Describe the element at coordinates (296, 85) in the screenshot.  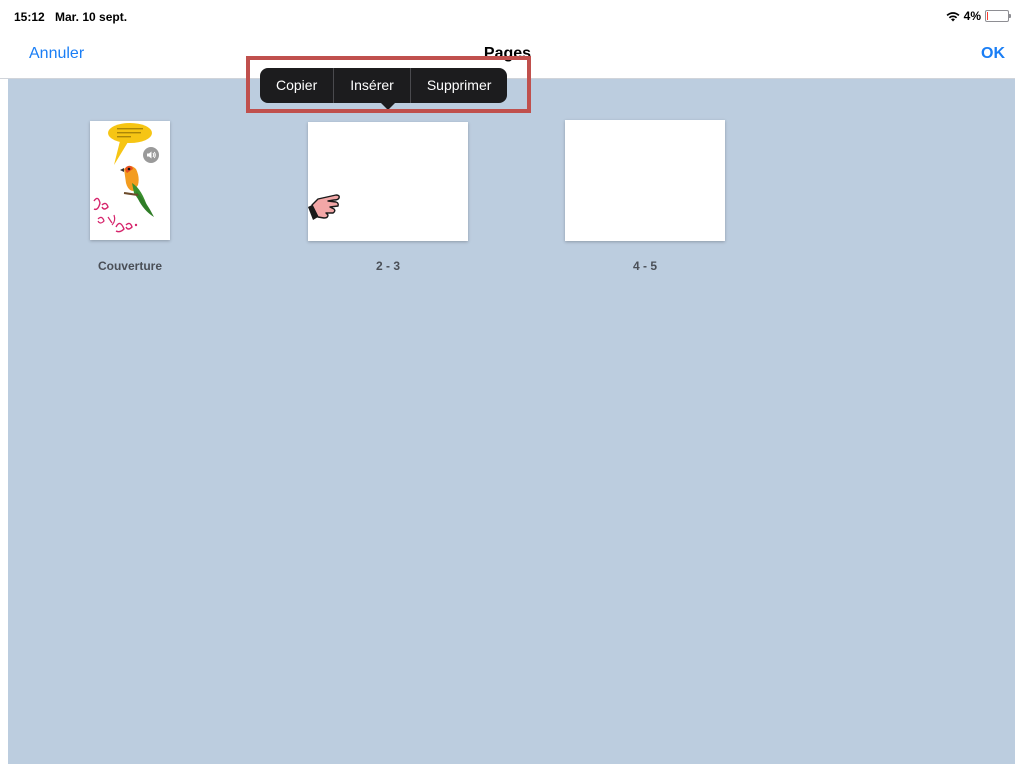
I see `copy-menu-item: Copier` at that location.